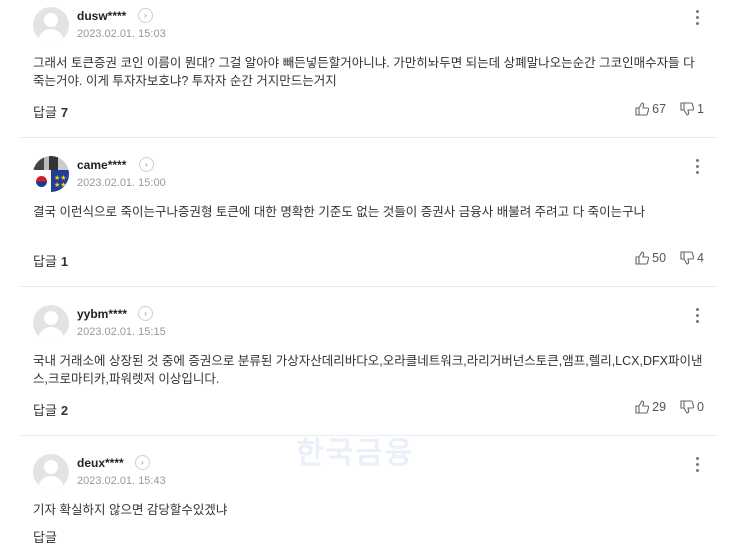 This screenshot has width=746, height=546. I want to click on vote-group: 29 0, so click(662, 407).